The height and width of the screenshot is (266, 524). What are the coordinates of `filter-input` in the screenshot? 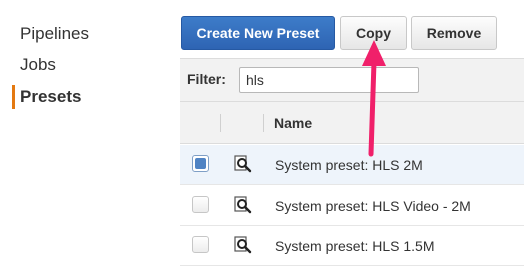 It's located at (329, 80).